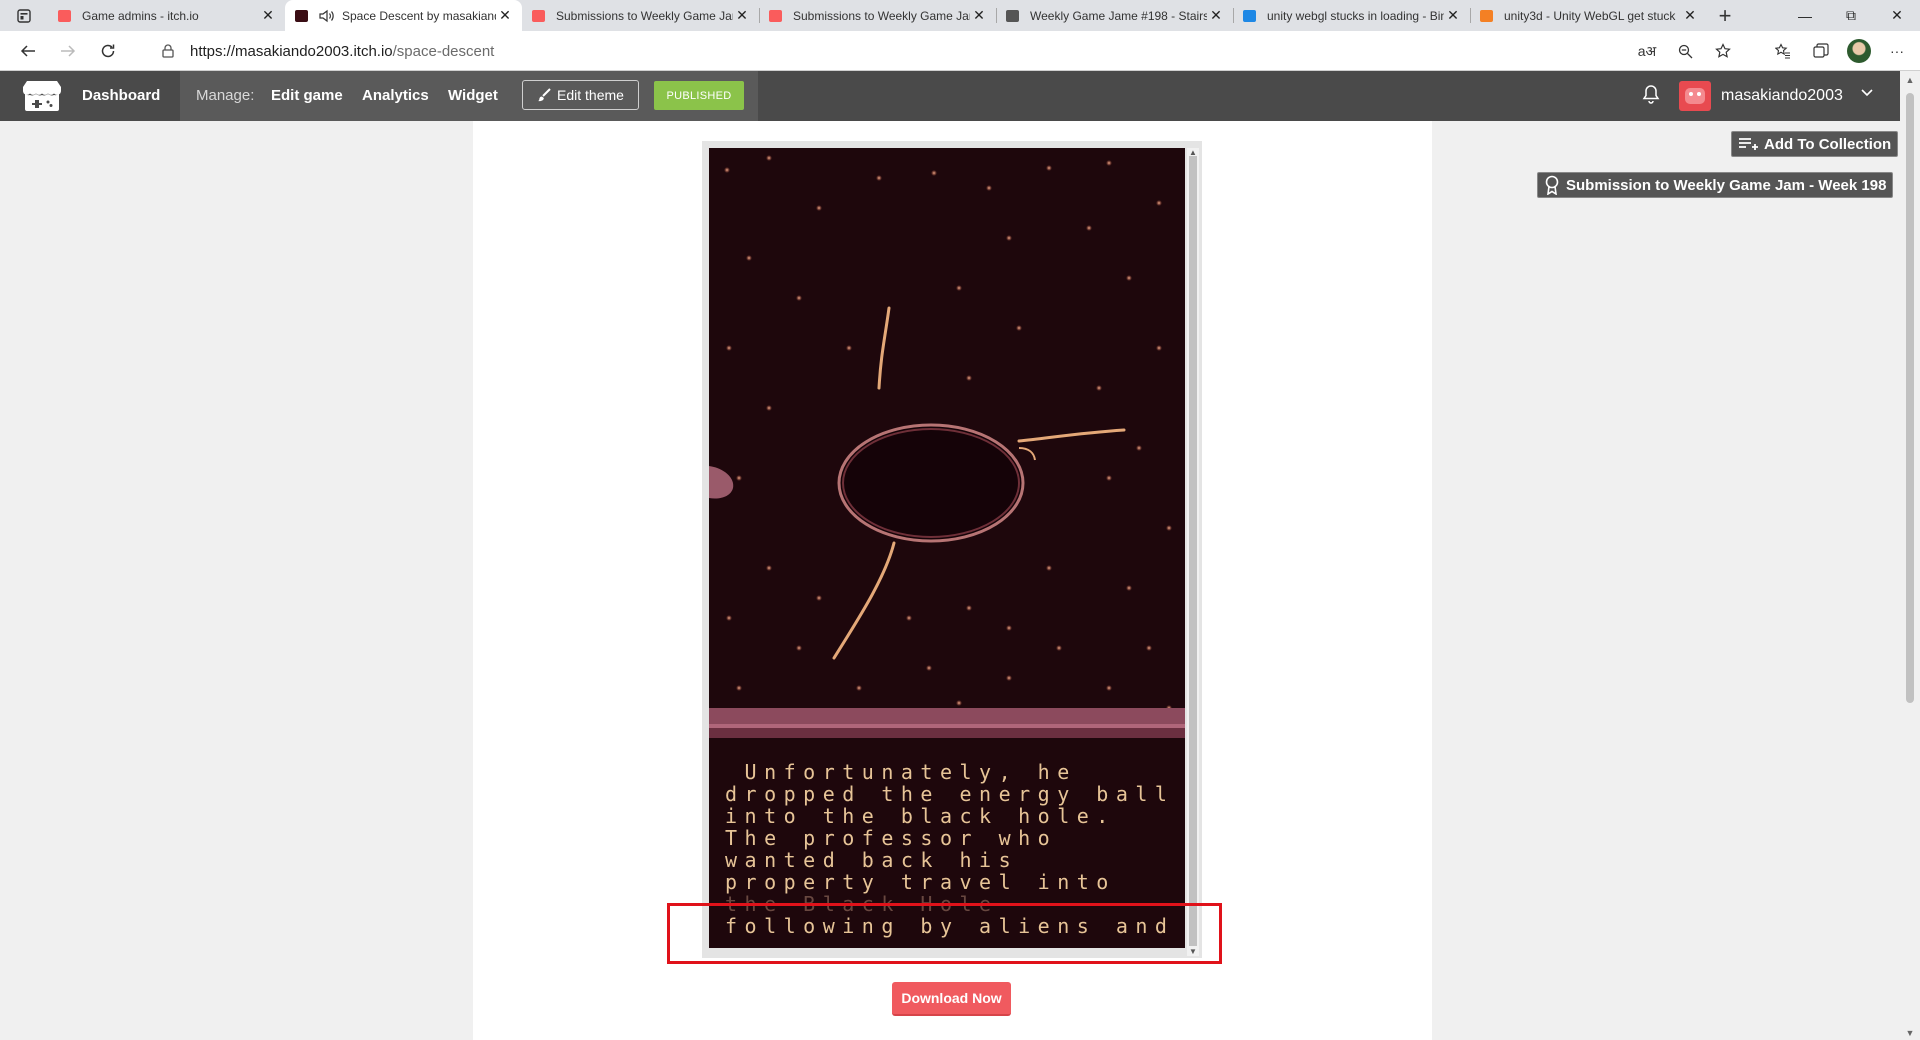 This screenshot has height=1040, width=1920. What do you see at coordinates (1552, 185) in the screenshot?
I see `award-ribbon-icon` at bounding box center [1552, 185].